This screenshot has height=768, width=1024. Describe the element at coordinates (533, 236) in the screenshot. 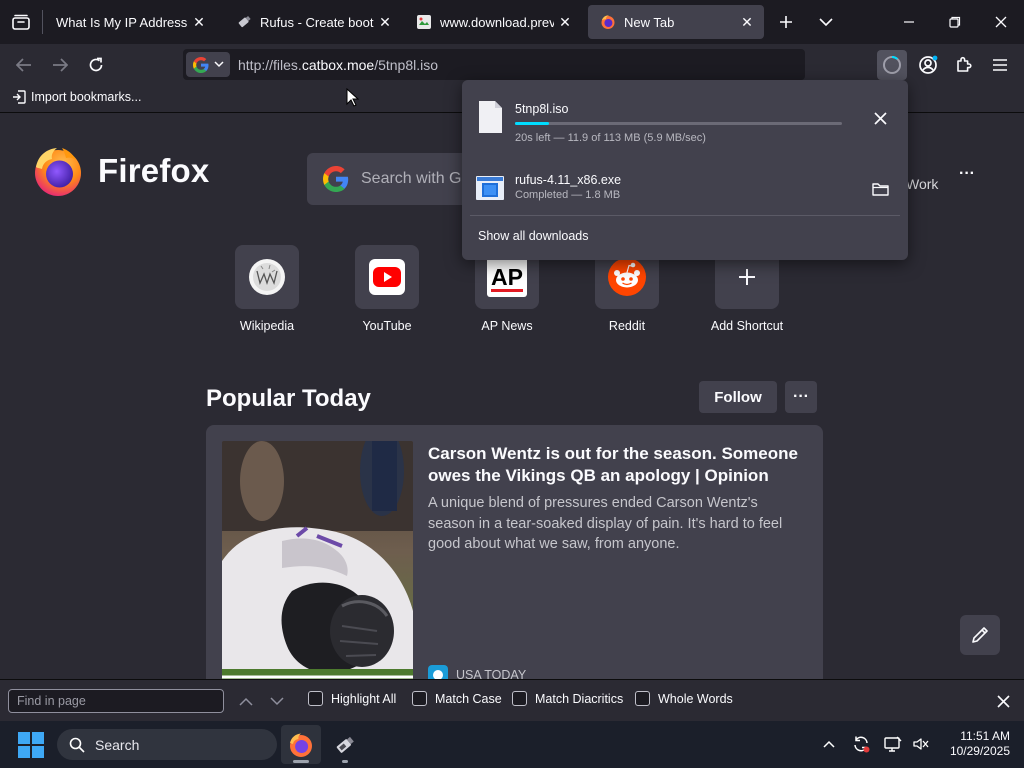

I see `show-all-downloads-link: Show all downloads` at that location.